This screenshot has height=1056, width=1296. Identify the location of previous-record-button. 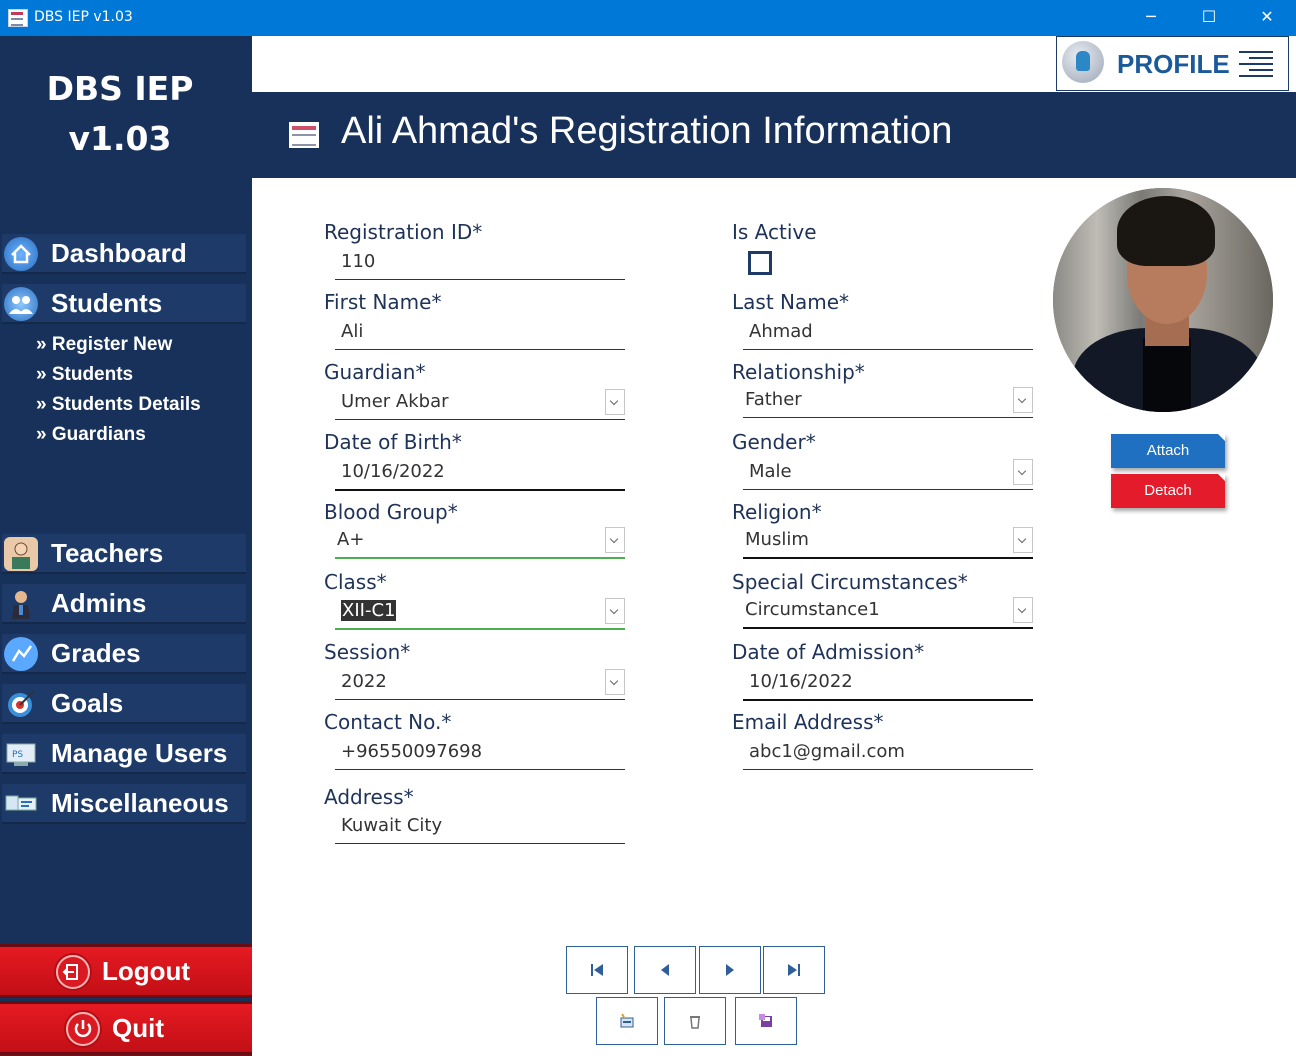
(665, 970).